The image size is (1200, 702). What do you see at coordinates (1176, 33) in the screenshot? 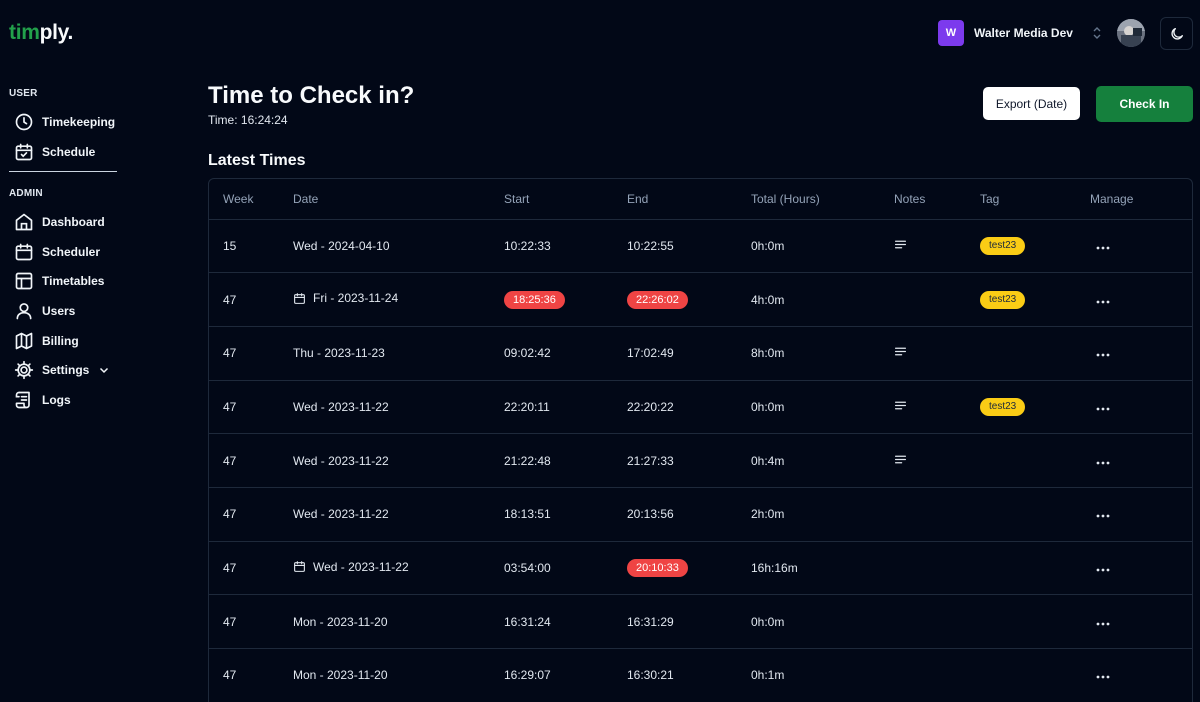
I see `theme-toggle-button` at bounding box center [1176, 33].